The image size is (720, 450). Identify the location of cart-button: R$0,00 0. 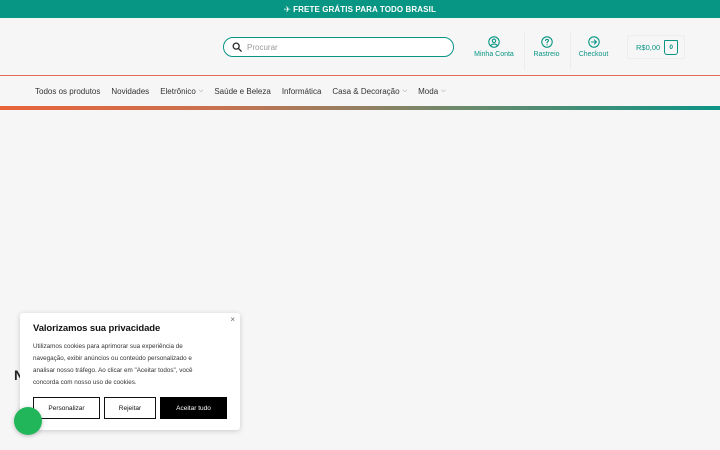
(656, 47).